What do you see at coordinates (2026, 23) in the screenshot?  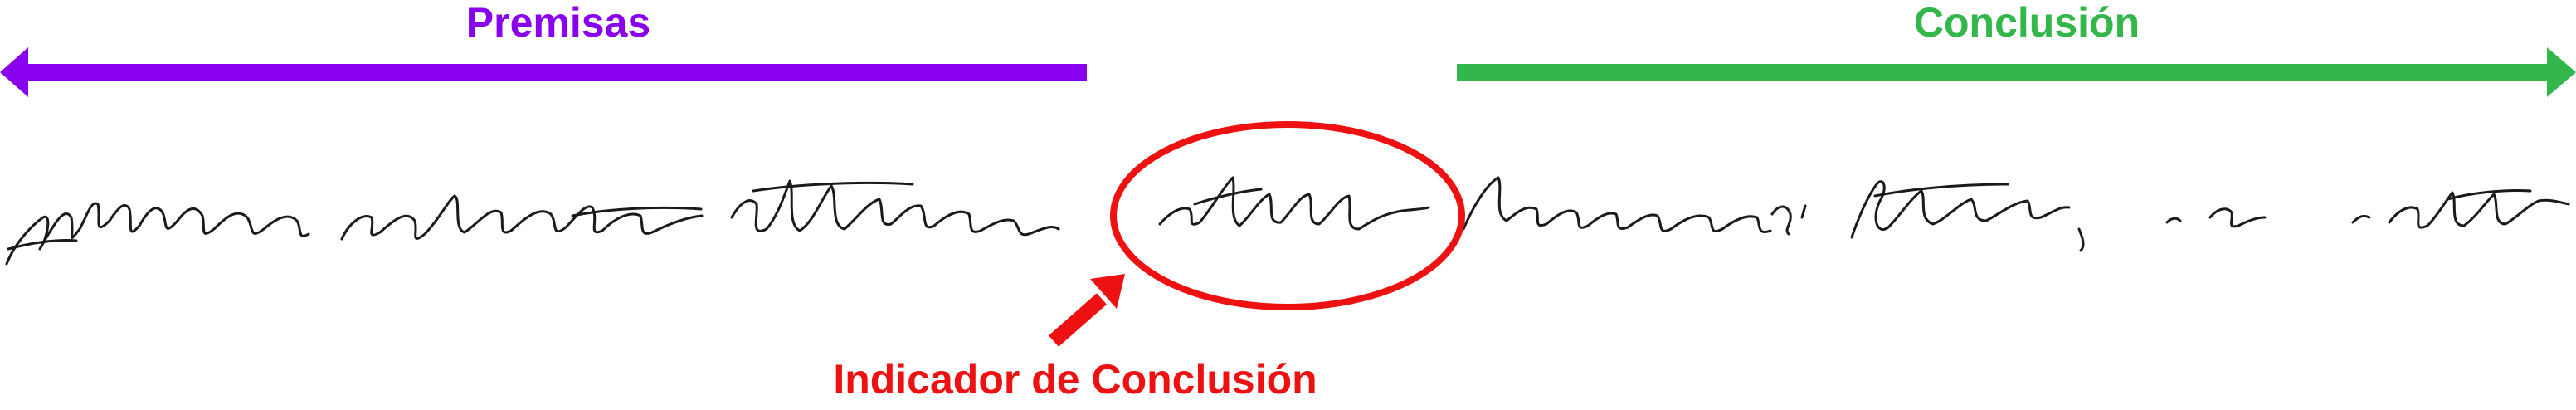 I see `conclusion-label: Conclusión` at bounding box center [2026, 23].